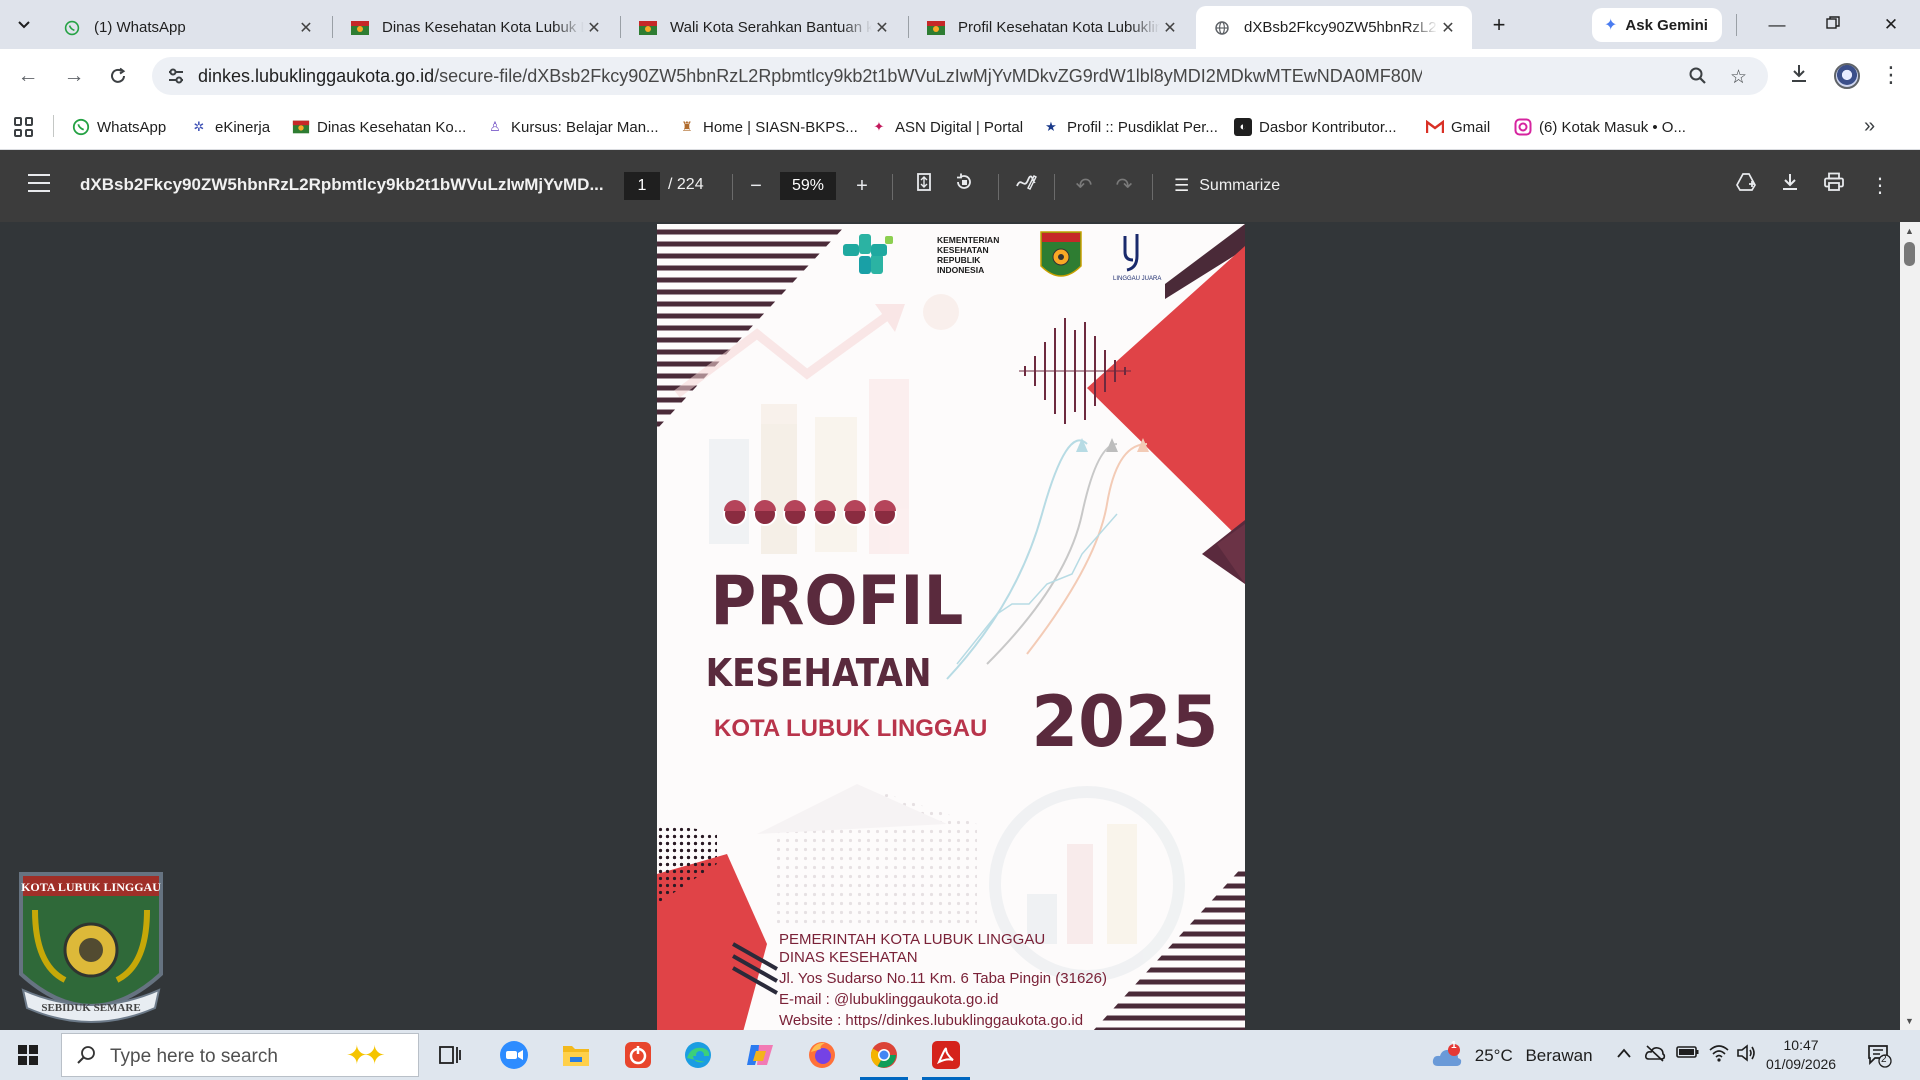 The width and height of the screenshot is (1920, 1080). What do you see at coordinates (1227, 186) in the screenshot?
I see `summarize-button: ☰ Summarize` at bounding box center [1227, 186].